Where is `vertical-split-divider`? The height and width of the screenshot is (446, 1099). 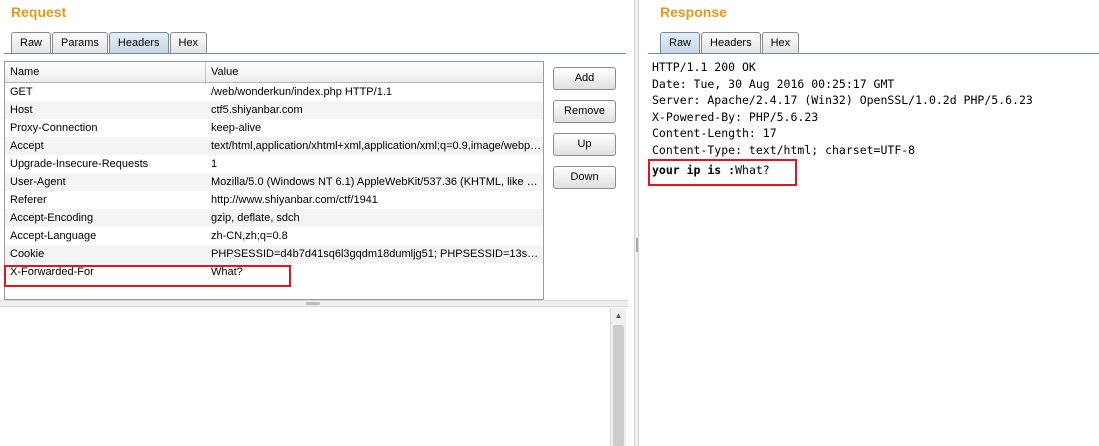 vertical-split-divider is located at coordinates (636, 223).